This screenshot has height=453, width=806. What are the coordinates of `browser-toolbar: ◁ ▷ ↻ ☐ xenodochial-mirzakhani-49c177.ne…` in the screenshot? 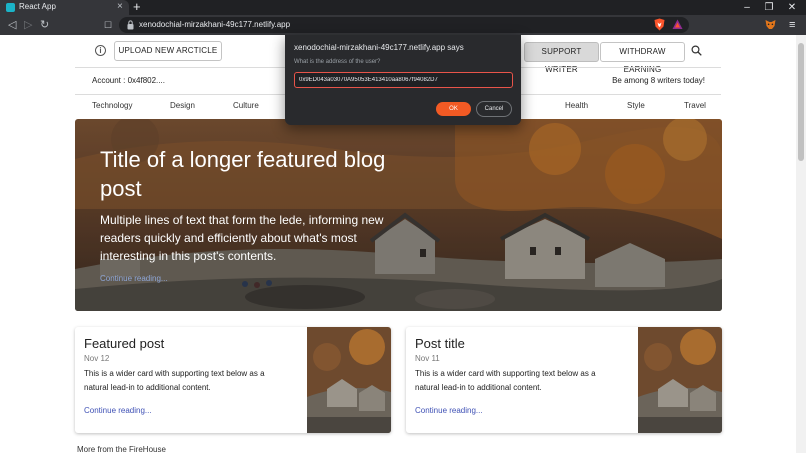 It's located at (403, 25).